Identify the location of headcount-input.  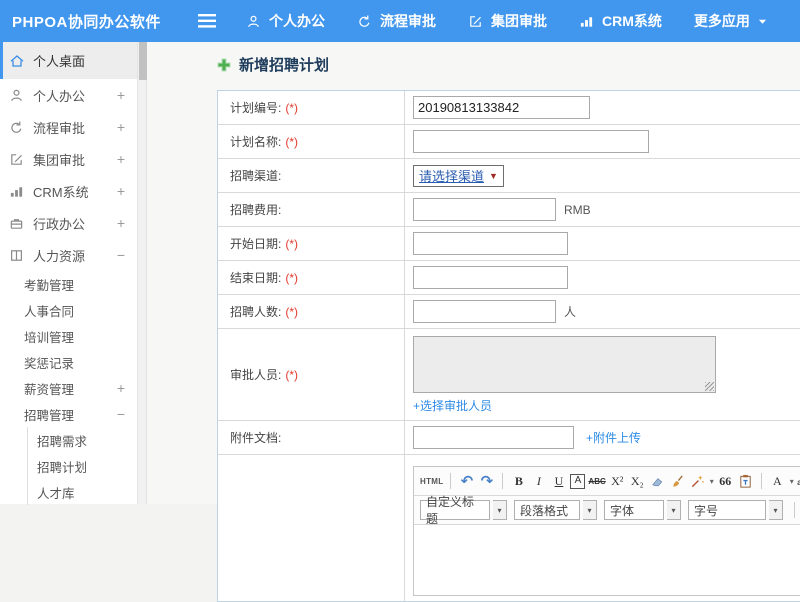
(484, 311).